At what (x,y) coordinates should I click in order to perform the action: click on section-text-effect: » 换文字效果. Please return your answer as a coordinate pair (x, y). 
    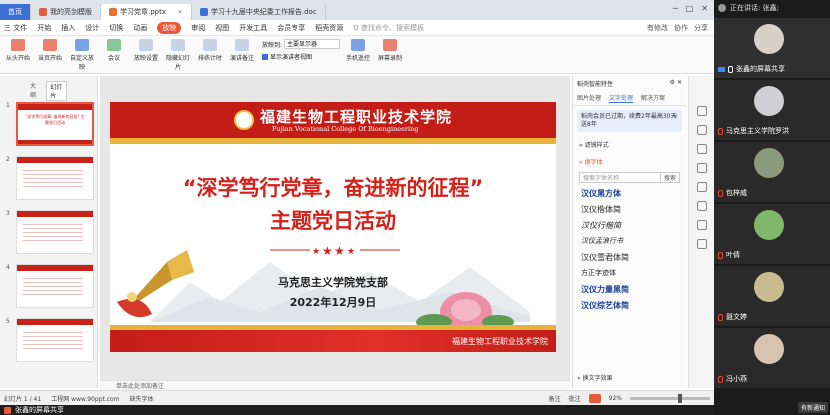
    Looking at the image, I should click on (595, 377).